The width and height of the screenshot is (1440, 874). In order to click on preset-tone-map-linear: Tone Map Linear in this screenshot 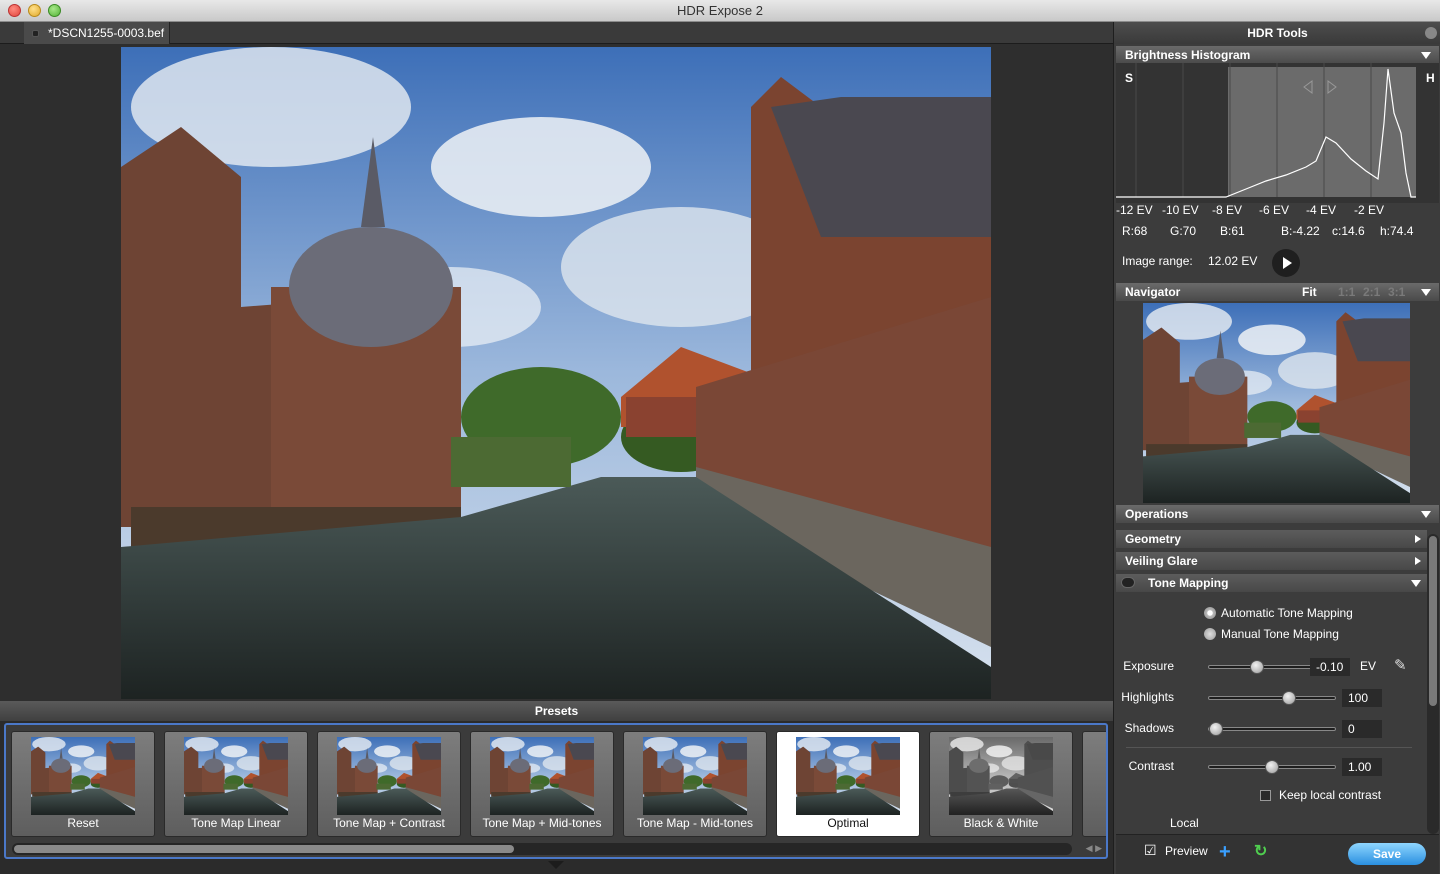, I will do `click(236, 784)`.